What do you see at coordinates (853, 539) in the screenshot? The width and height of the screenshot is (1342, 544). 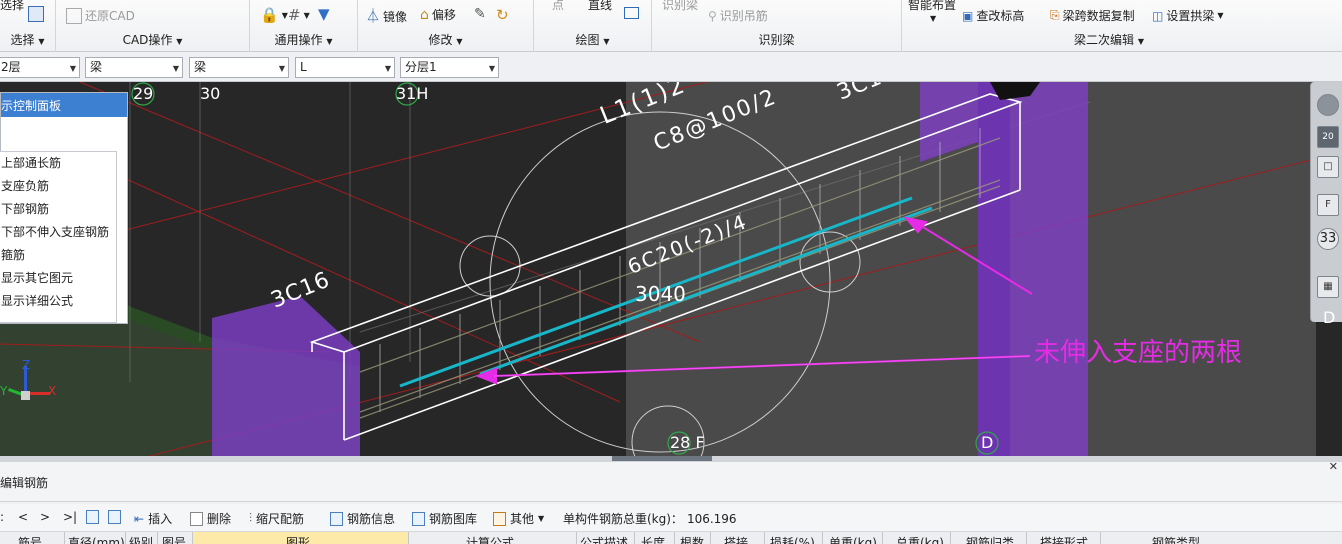 I see `col-unit-weight: 单重(kg)` at bounding box center [853, 539].